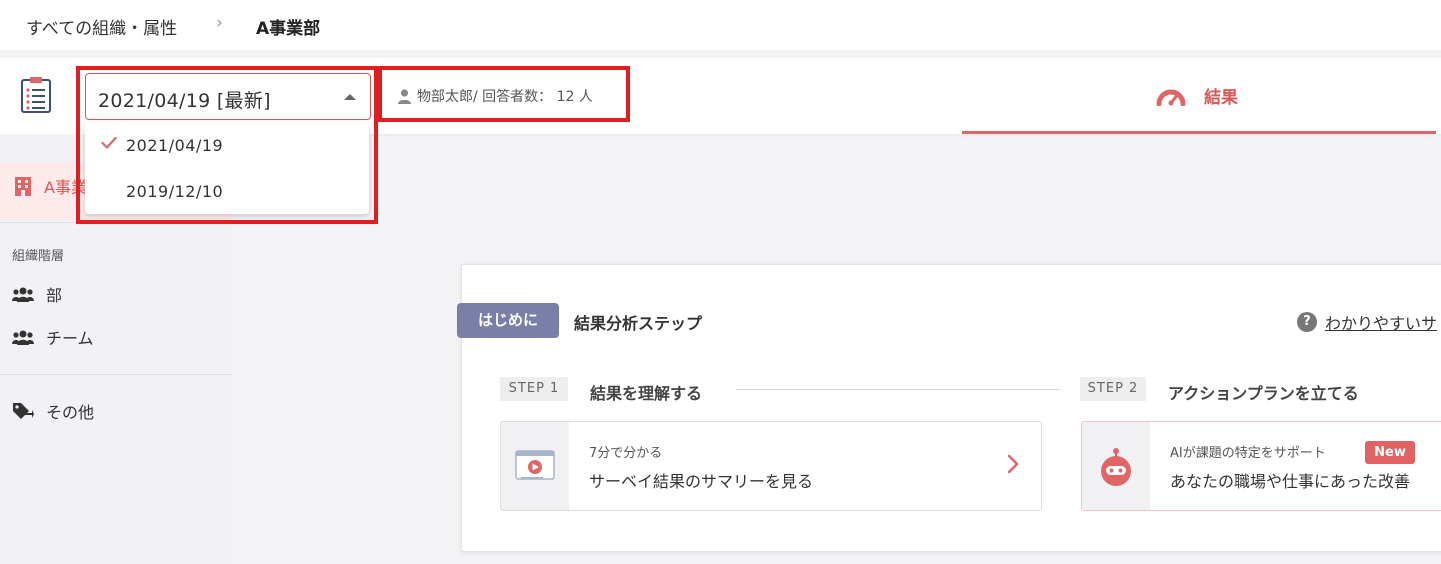  I want to click on question-icon: ?, so click(1307, 322).